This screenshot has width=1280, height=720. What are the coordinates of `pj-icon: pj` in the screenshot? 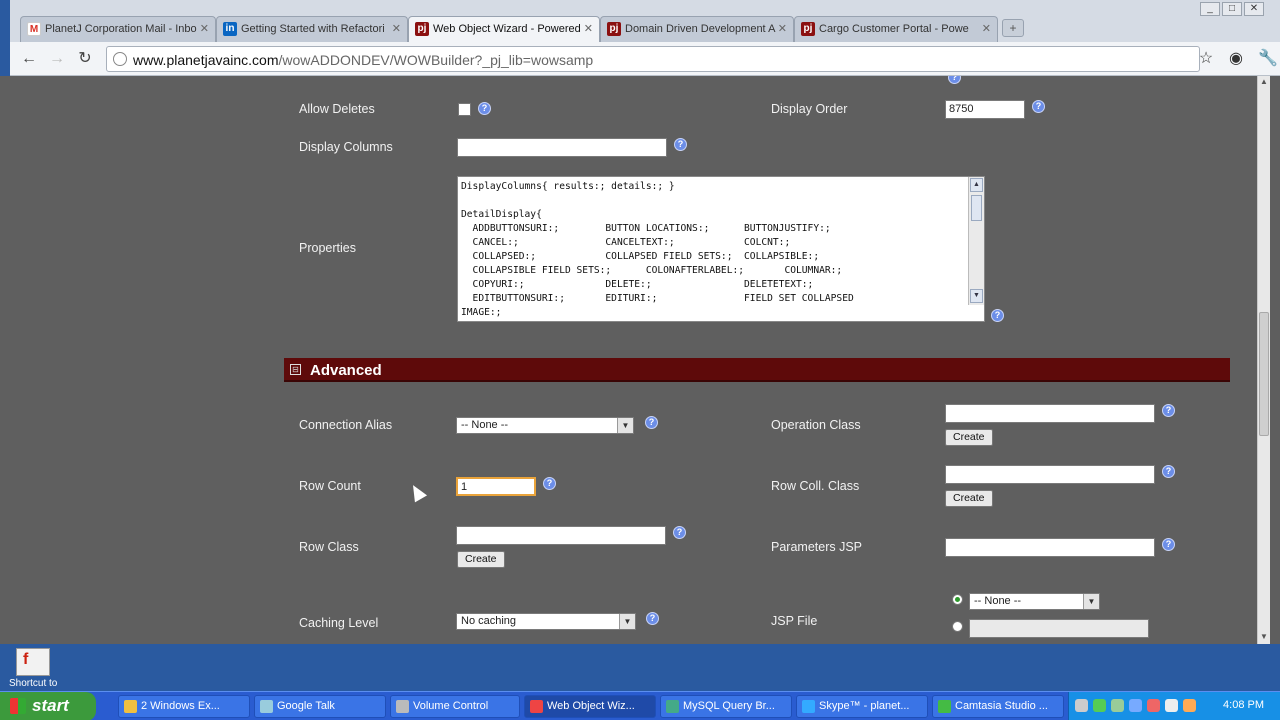 It's located at (614, 29).